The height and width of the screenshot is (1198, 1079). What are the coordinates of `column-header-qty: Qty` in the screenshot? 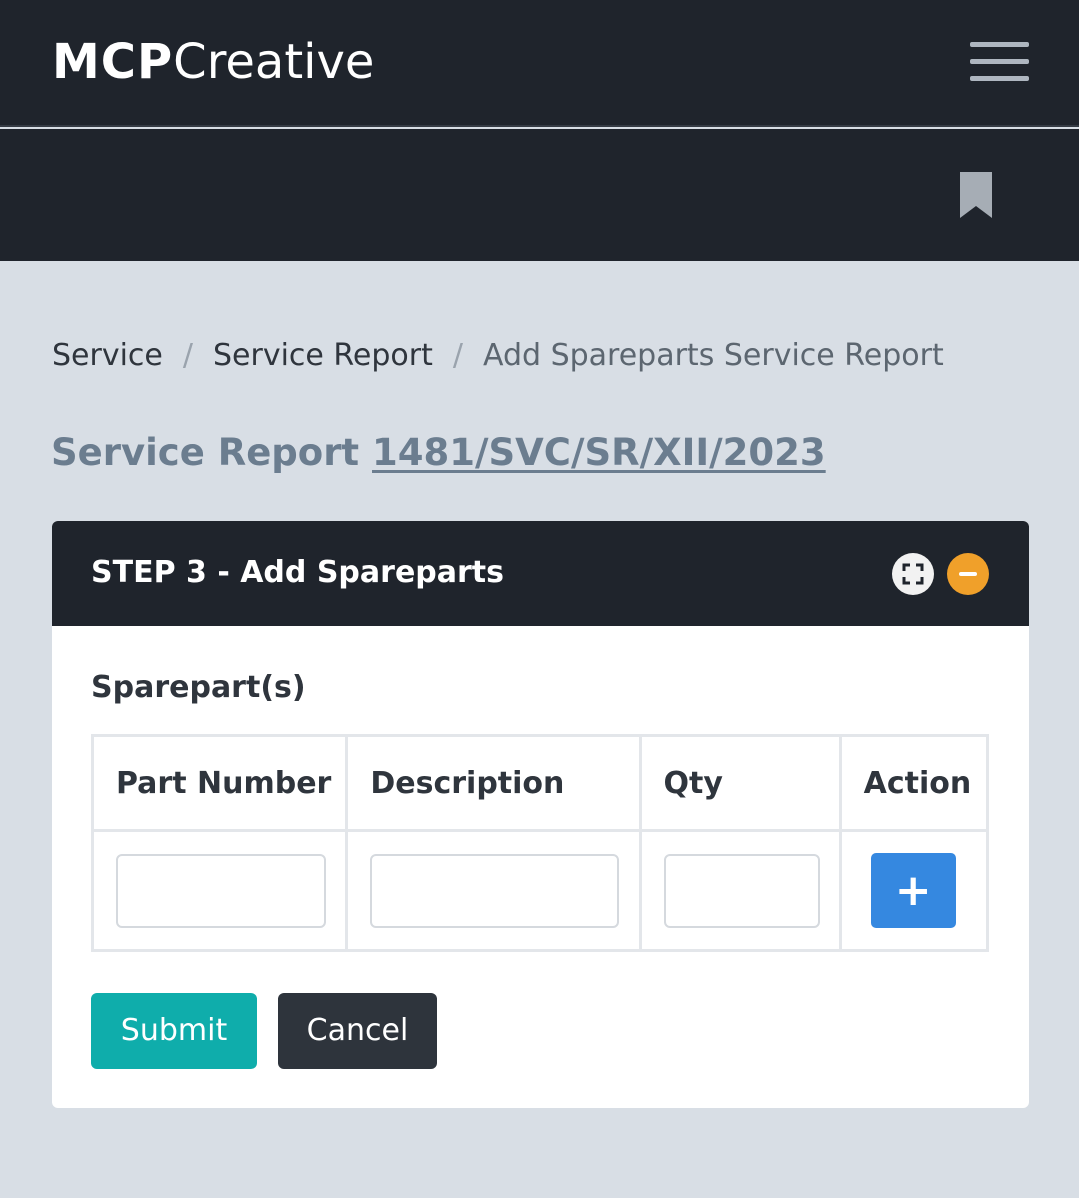 It's located at (740, 783).